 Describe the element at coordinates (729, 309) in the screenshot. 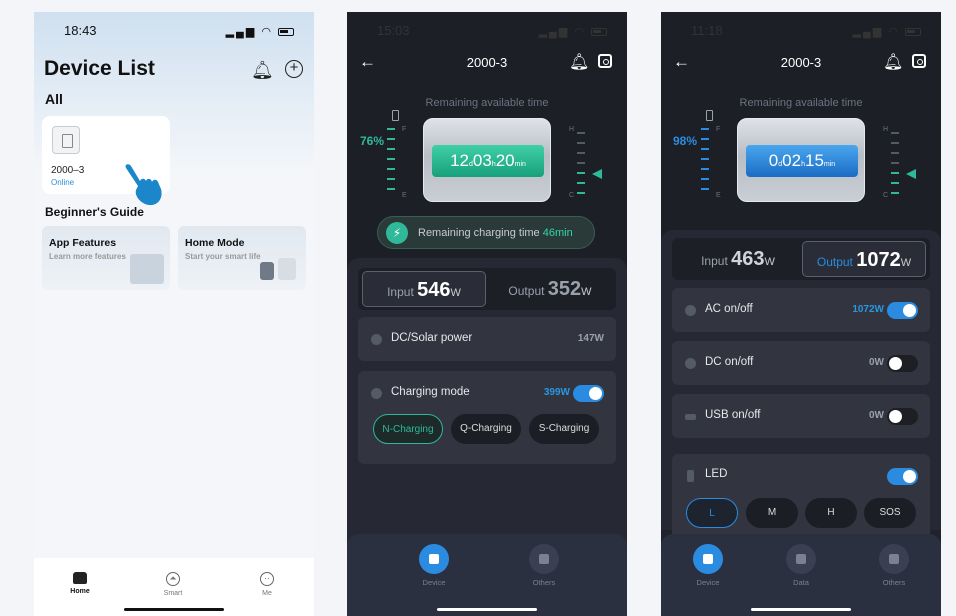

I see `row-label: AC on/off` at that location.